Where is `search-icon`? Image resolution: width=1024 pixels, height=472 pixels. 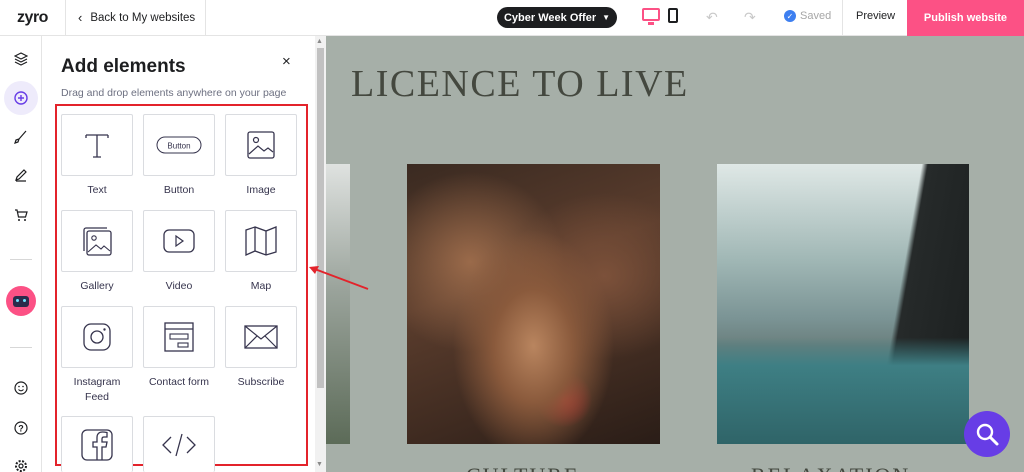 search-icon is located at coordinates (987, 434).